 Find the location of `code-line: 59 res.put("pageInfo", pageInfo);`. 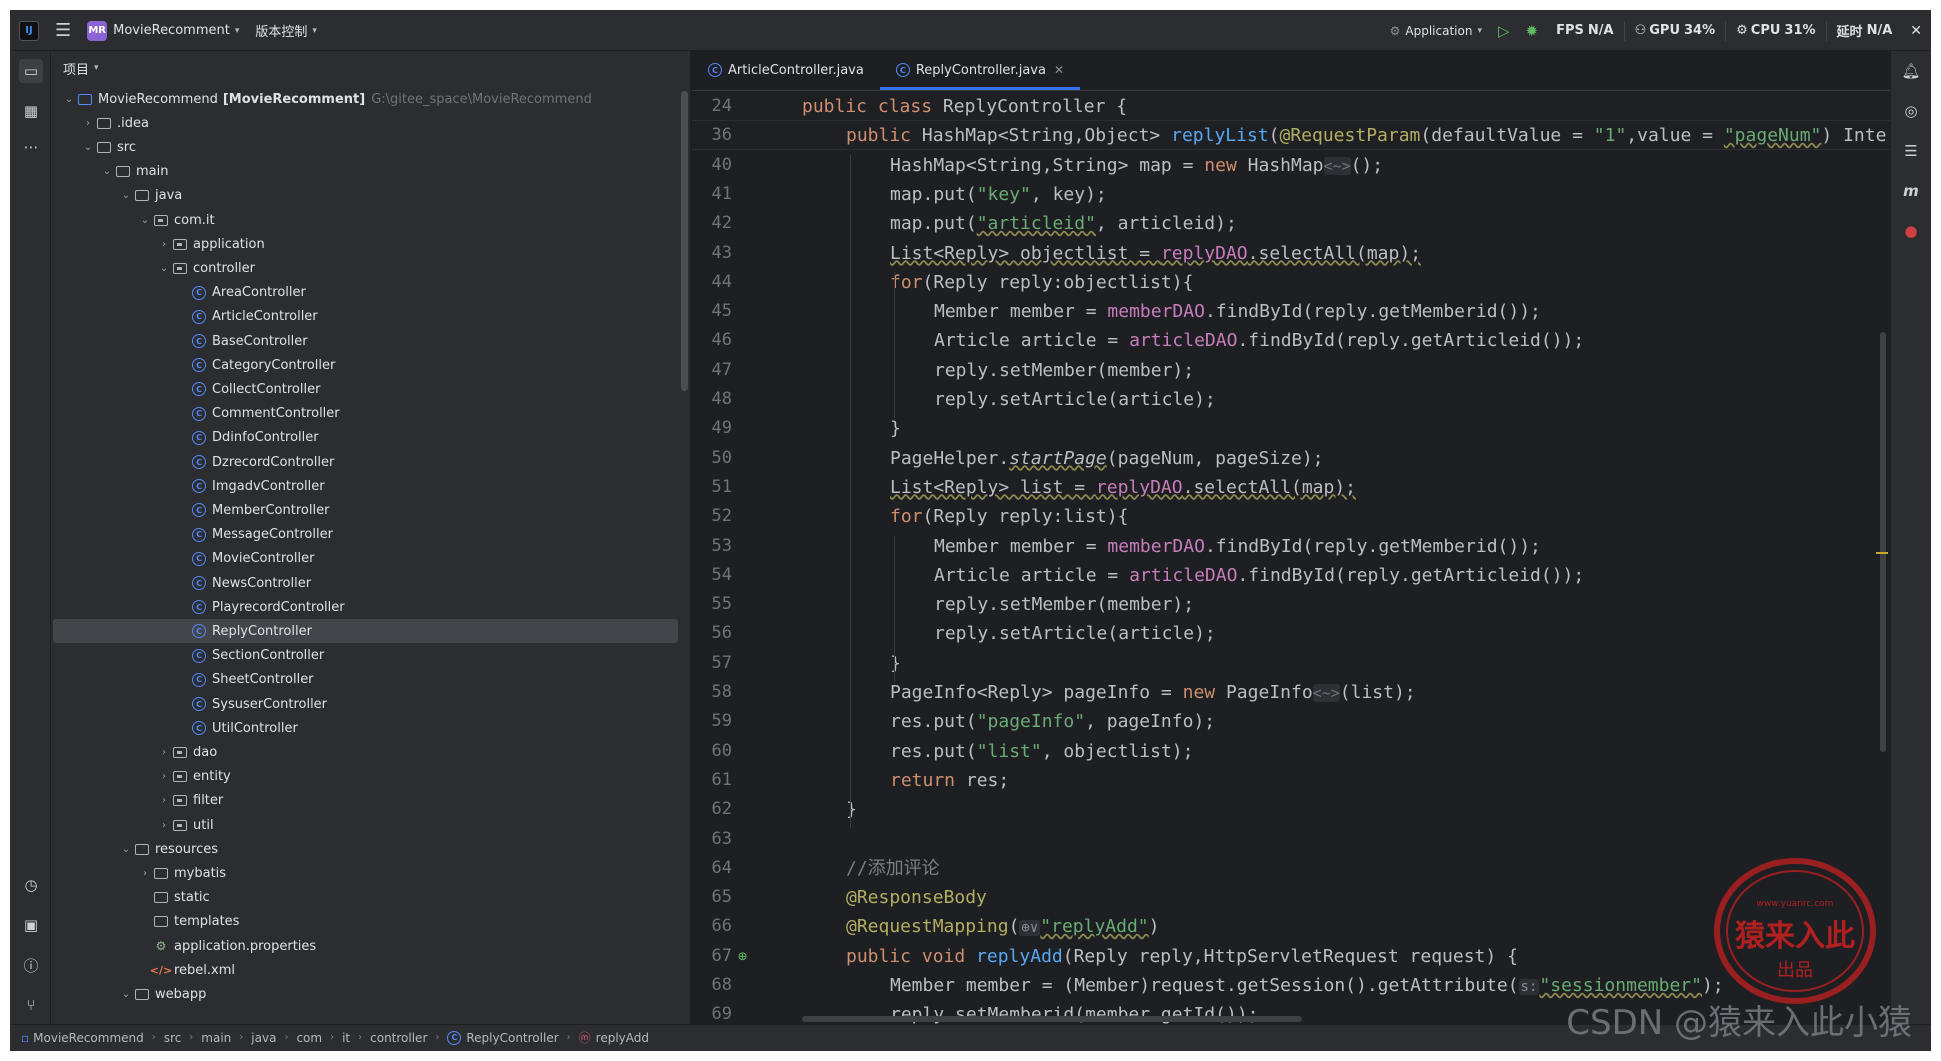

code-line: 59 res.put("pageInfo", pageInfo); is located at coordinates (1291, 721).